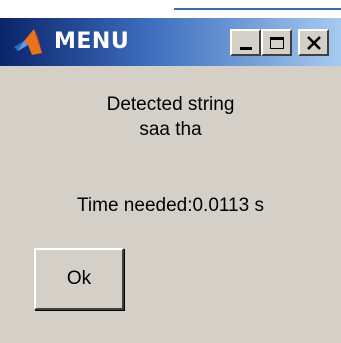 The width and height of the screenshot is (341, 343). What do you see at coordinates (245, 42) in the screenshot?
I see `minimize-button` at bounding box center [245, 42].